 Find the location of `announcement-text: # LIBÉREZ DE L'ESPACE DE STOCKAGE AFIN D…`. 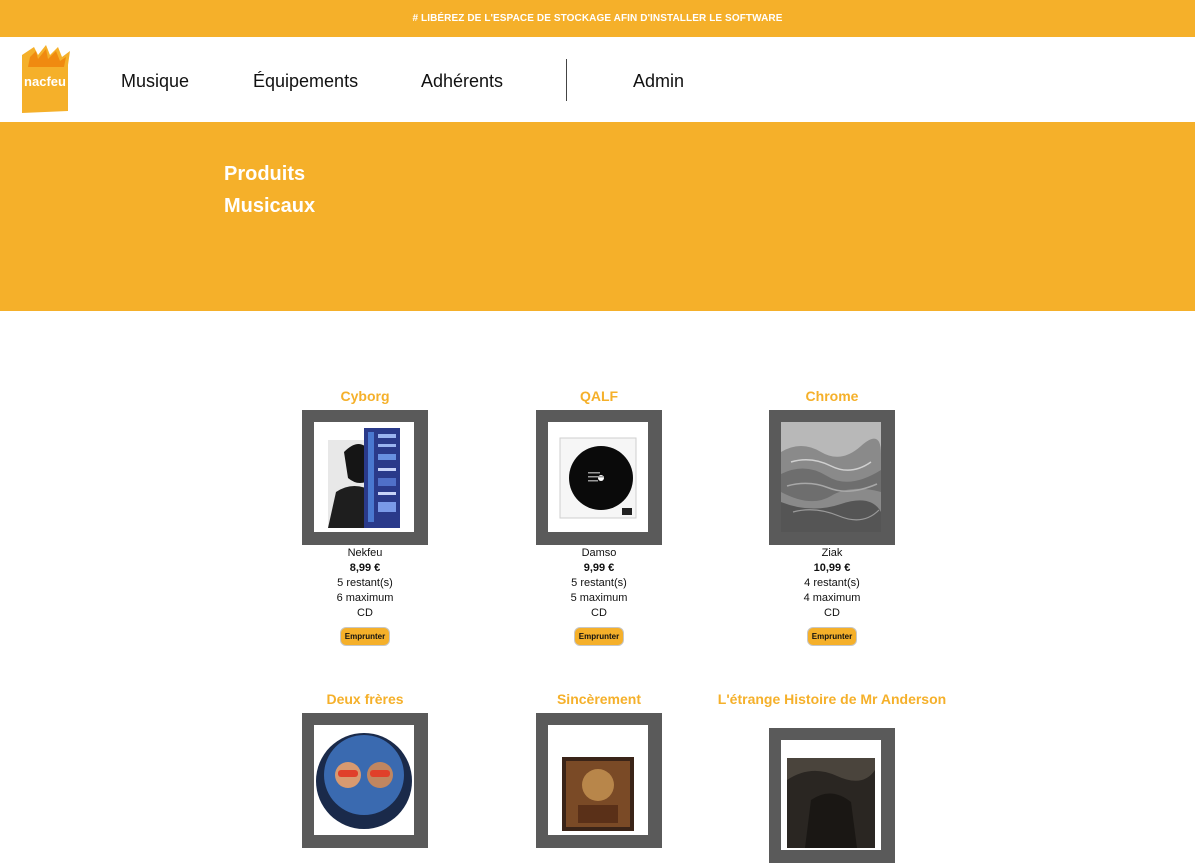

announcement-text: # LIBÉREZ DE L'ESPACE DE STOCKAGE AFIN D… is located at coordinates (597, 18).